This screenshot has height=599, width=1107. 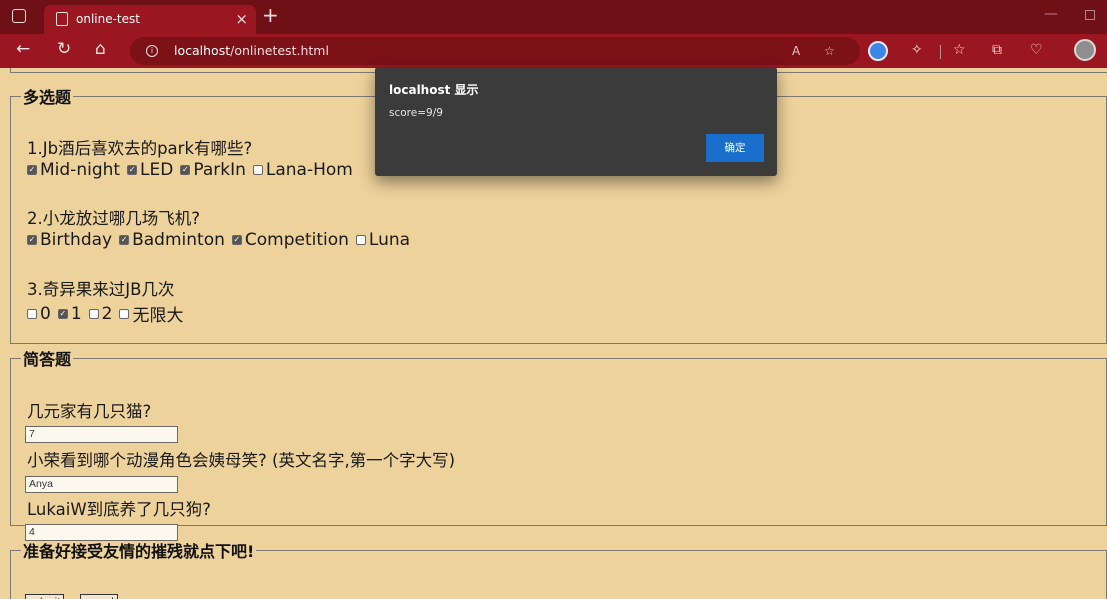 What do you see at coordinates (296, 240) in the screenshot?
I see `option-label: Competition` at bounding box center [296, 240].